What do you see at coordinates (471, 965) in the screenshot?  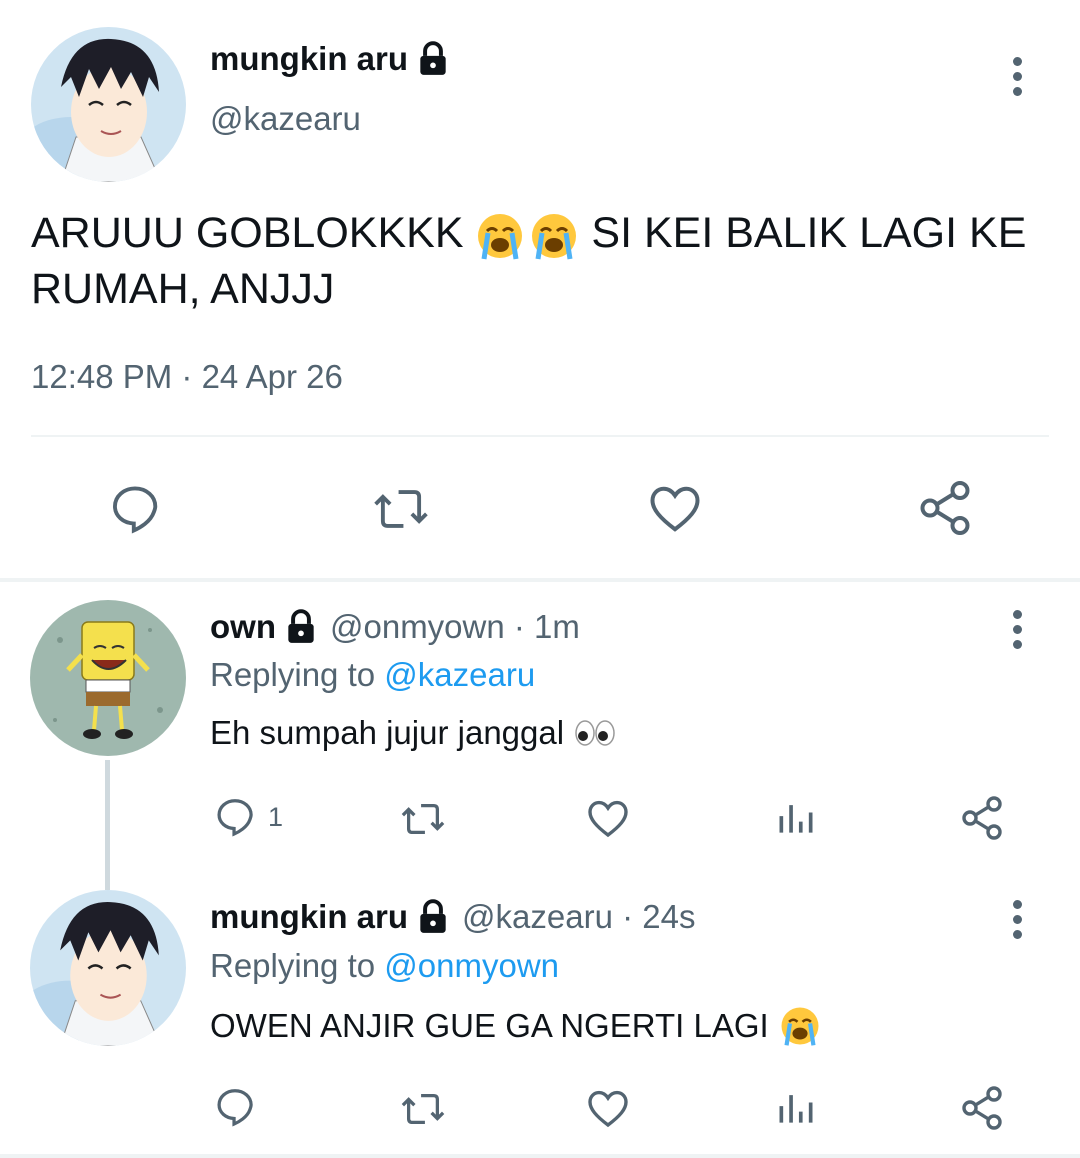 I see `replying-to-link: @onmyown` at bounding box center [471, 965].